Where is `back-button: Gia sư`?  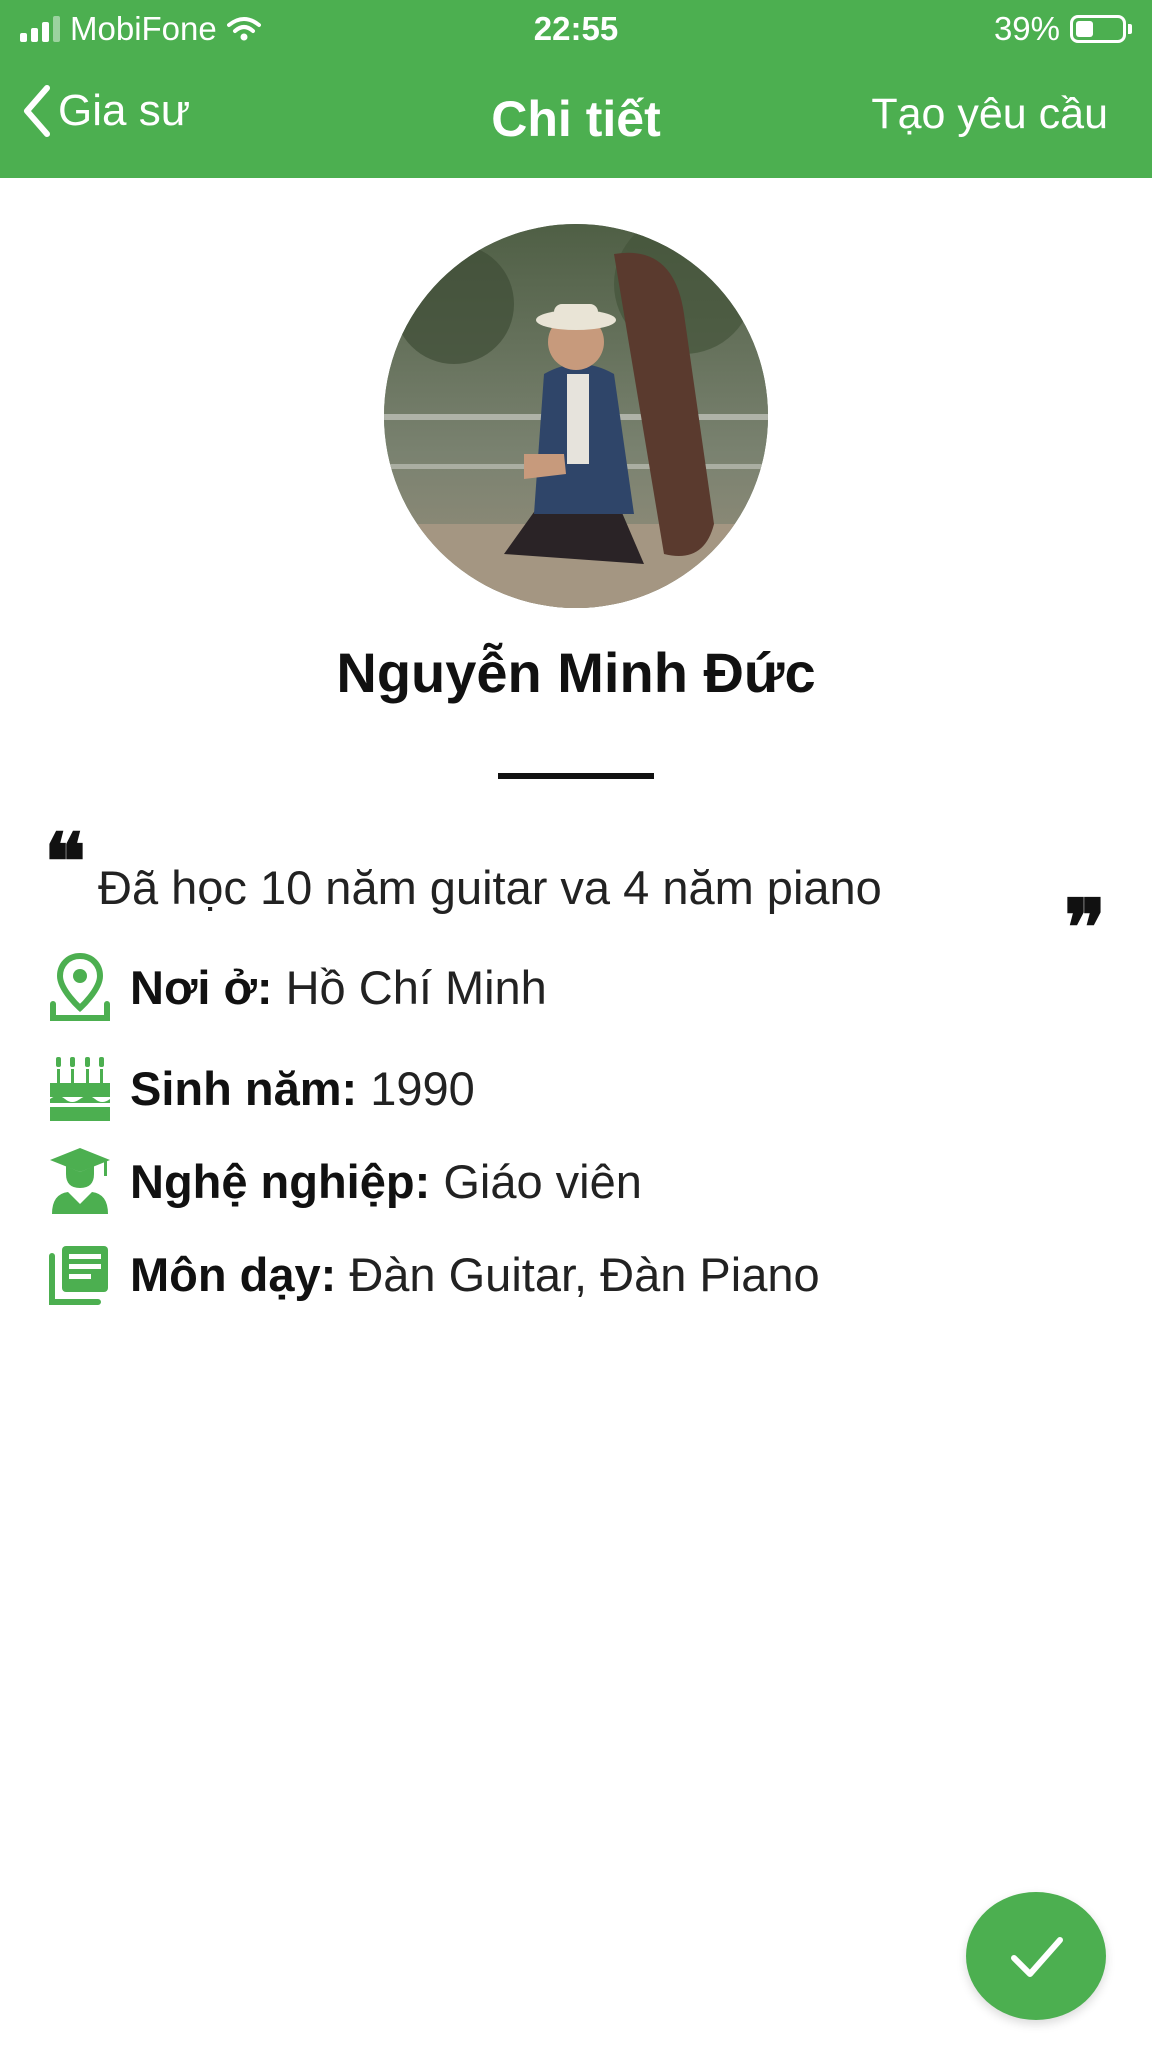 back-button: Gia sư is located at coordinates (106, 111).